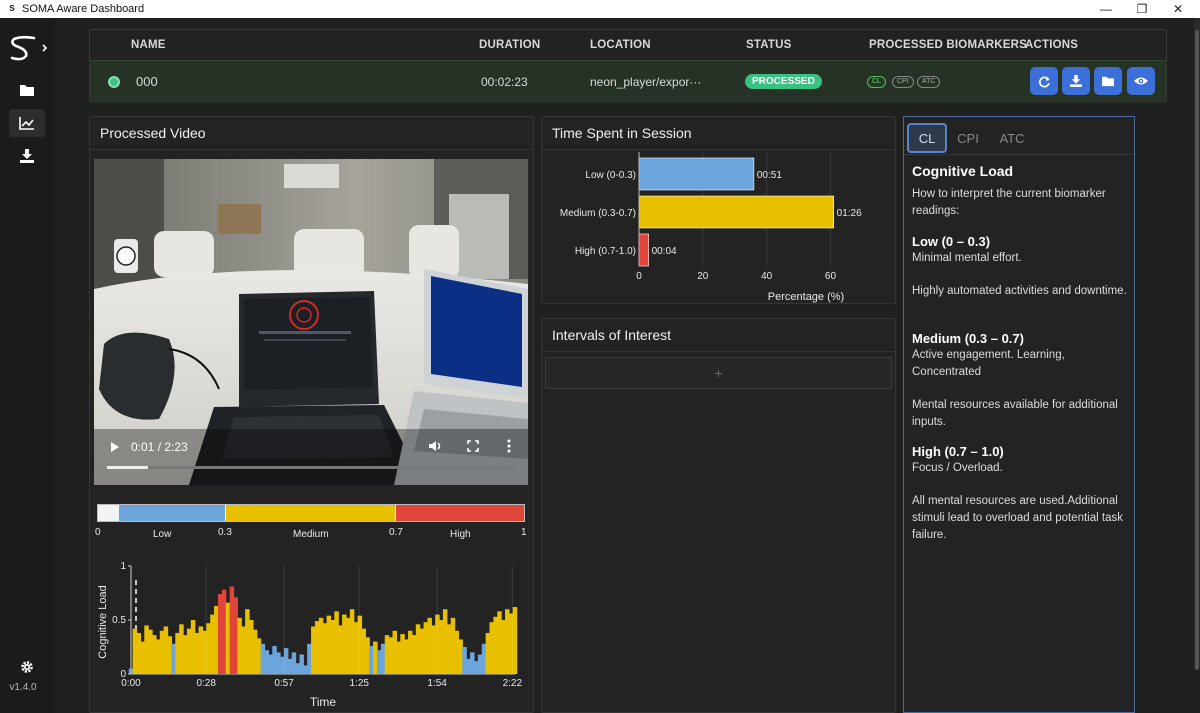 The image size is (1200, 713). I want to click on chart-line-icon, so click(26, 123).